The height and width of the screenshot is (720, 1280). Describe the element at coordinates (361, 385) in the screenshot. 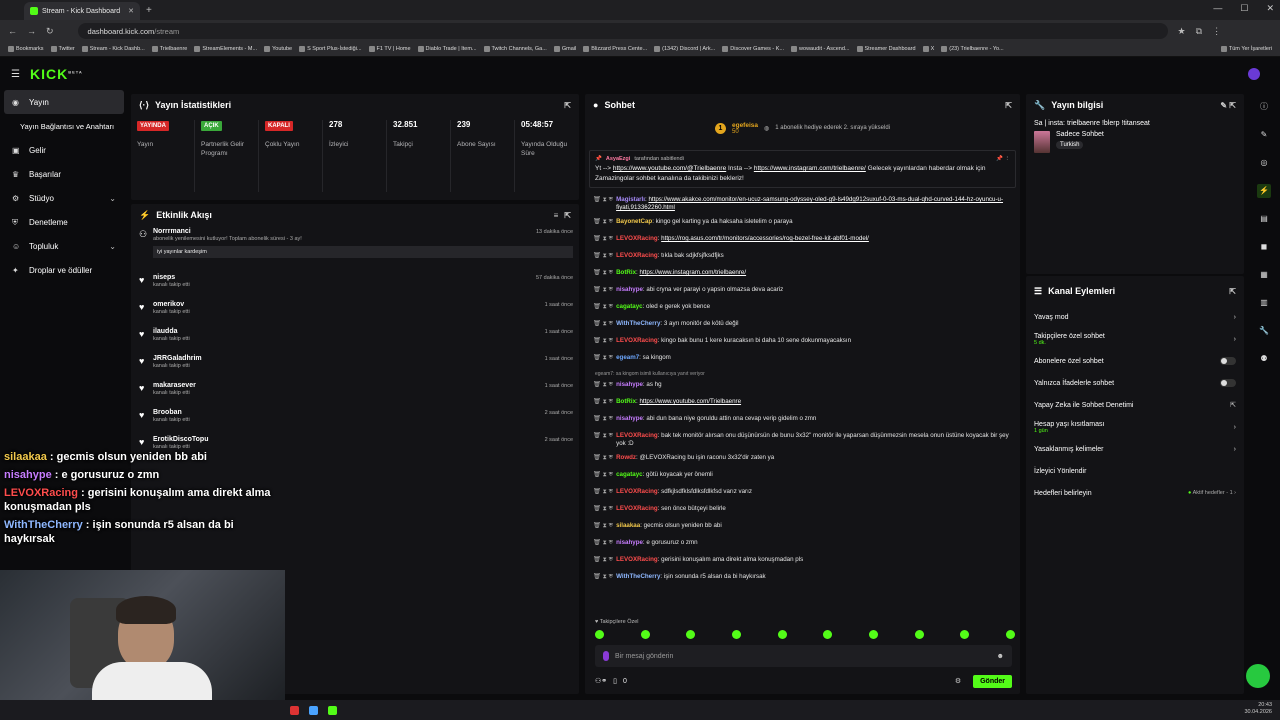

I see `event-user: makarasever` at that location.